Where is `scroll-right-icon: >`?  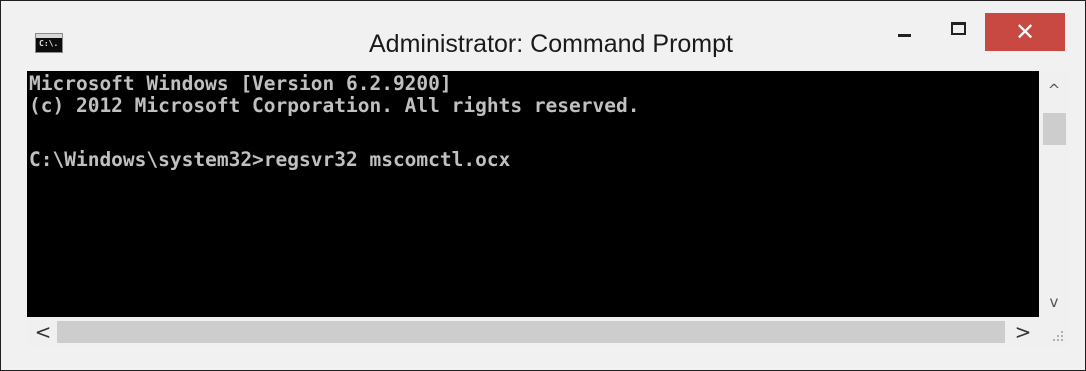 scroll-right-icon: > is located at coordinates (1023, 332).